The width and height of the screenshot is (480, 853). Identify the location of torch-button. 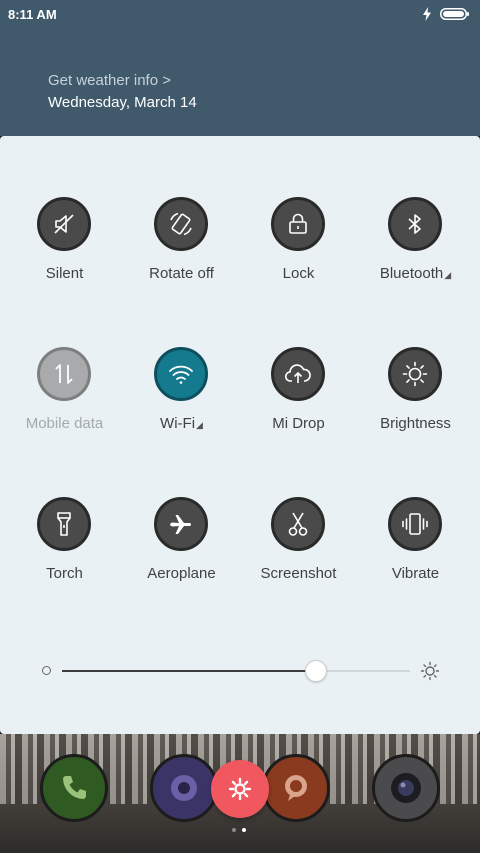
(64, 524).